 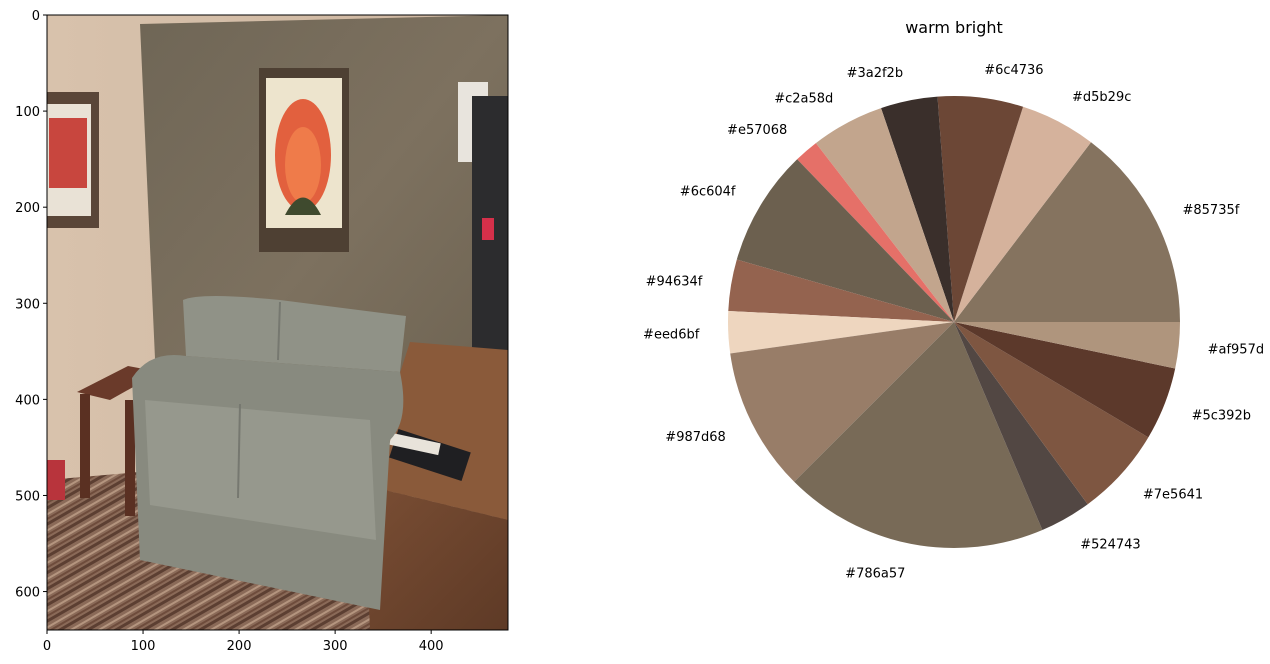 I want to click on slice-label: #5c392b, so click(x=1221, y=416).